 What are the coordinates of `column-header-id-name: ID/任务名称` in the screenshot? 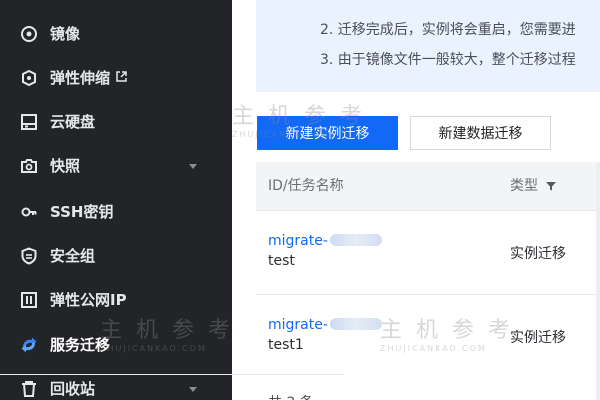 It's located at (306, 186).